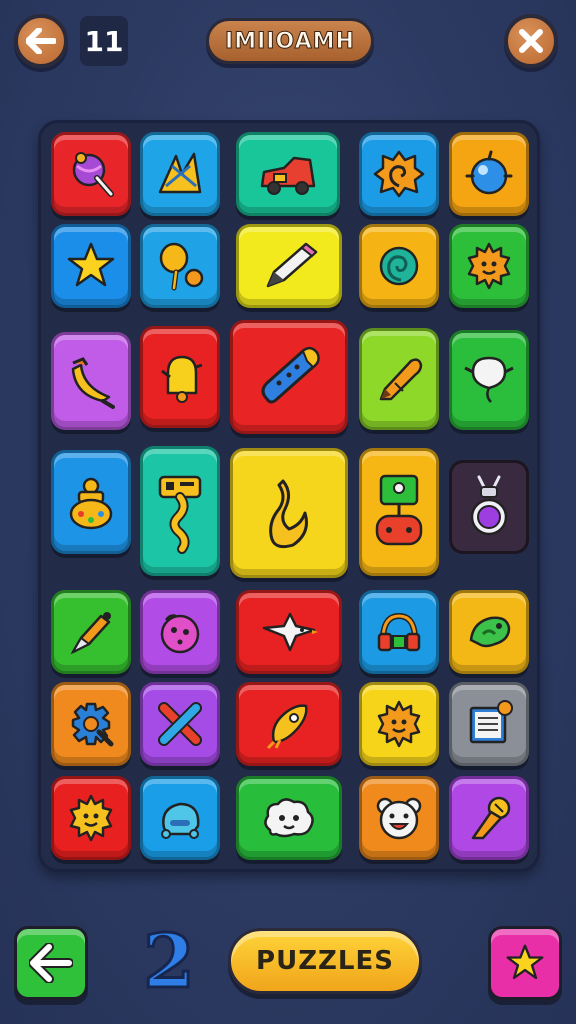 This screenshot has height=1024, width=576. I want to click on tile-star, so click(91, 266).